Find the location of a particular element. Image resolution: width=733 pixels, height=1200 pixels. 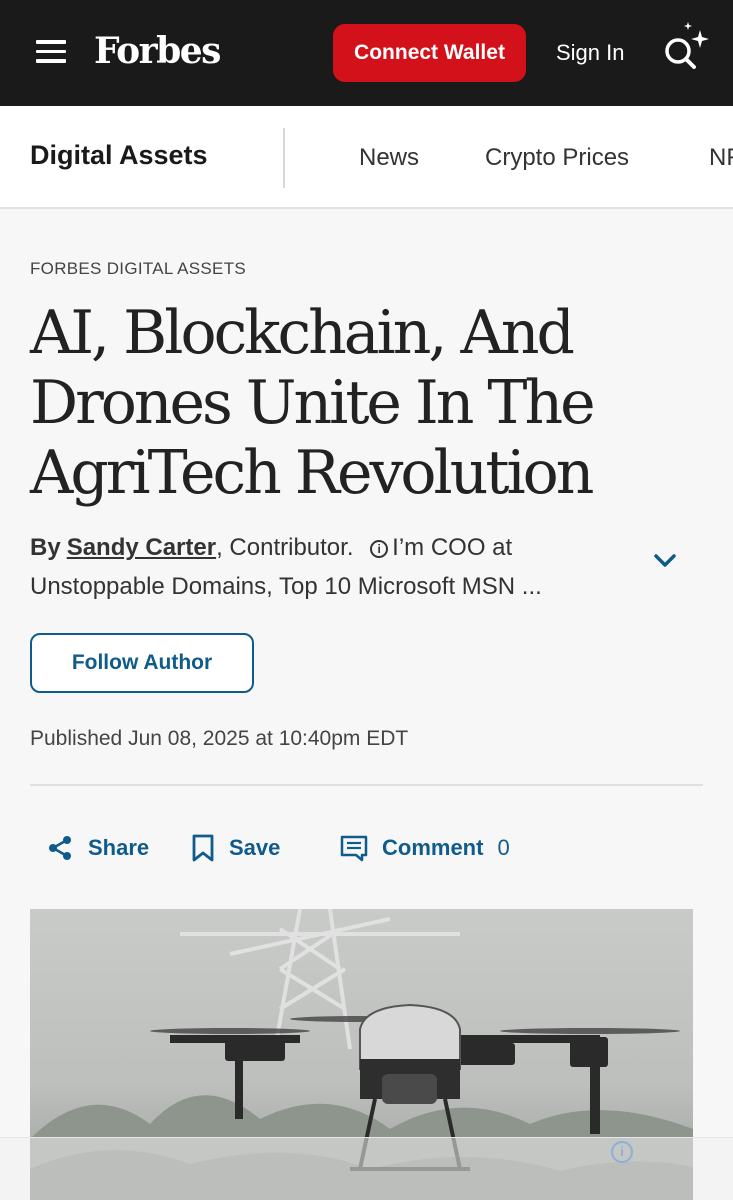

comment-icon is located at coordinates (354, 848).